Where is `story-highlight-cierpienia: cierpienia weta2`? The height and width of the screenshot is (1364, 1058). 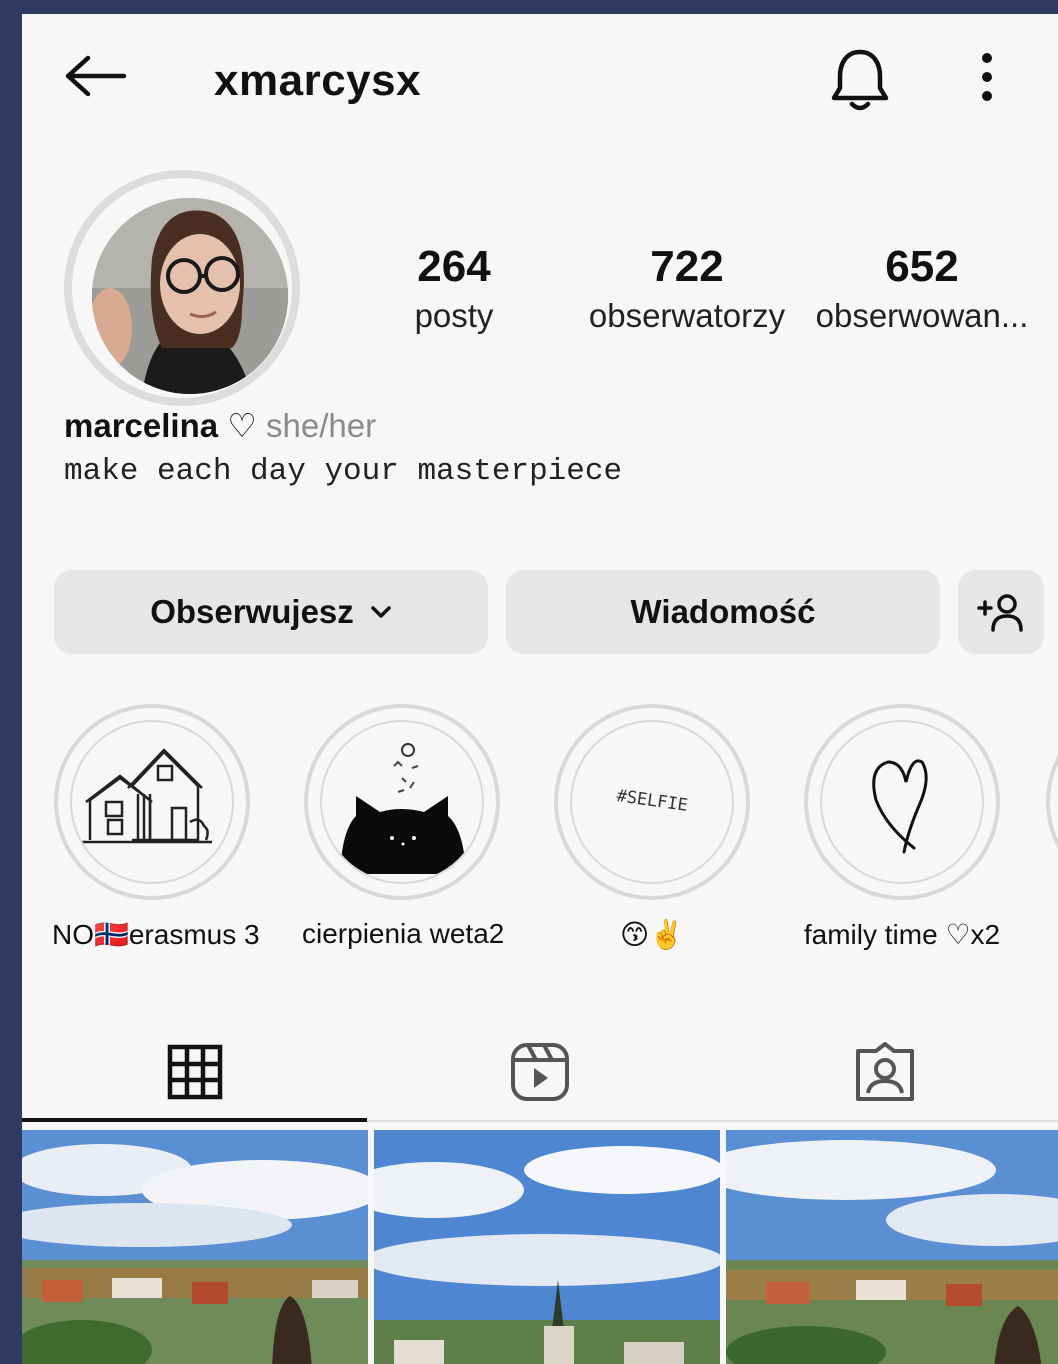
story-highlight-cierpienia: cierpienia weta2 is located at coordinates (403, 827).